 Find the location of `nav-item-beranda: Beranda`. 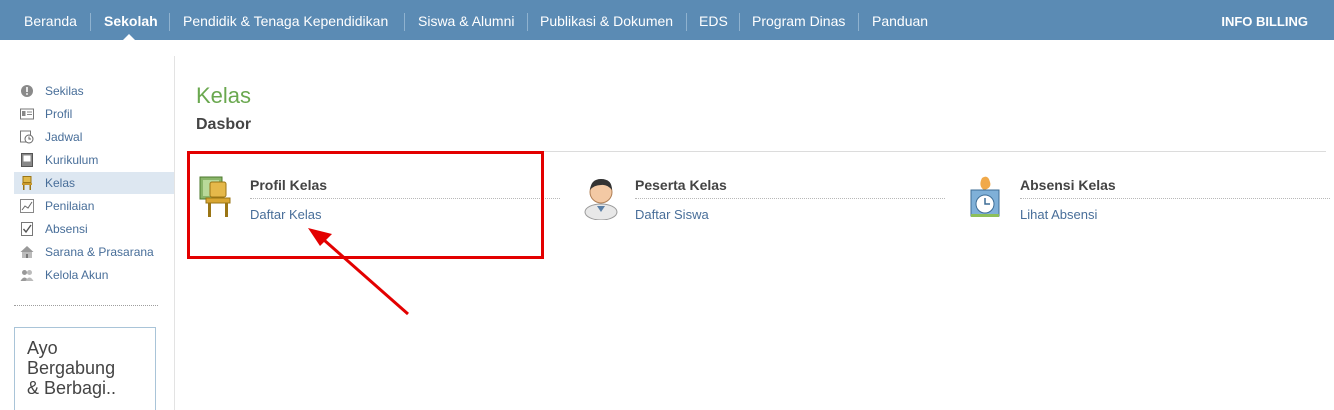

nav-item-beranda: Beranda is located at coordinates (50, 20).